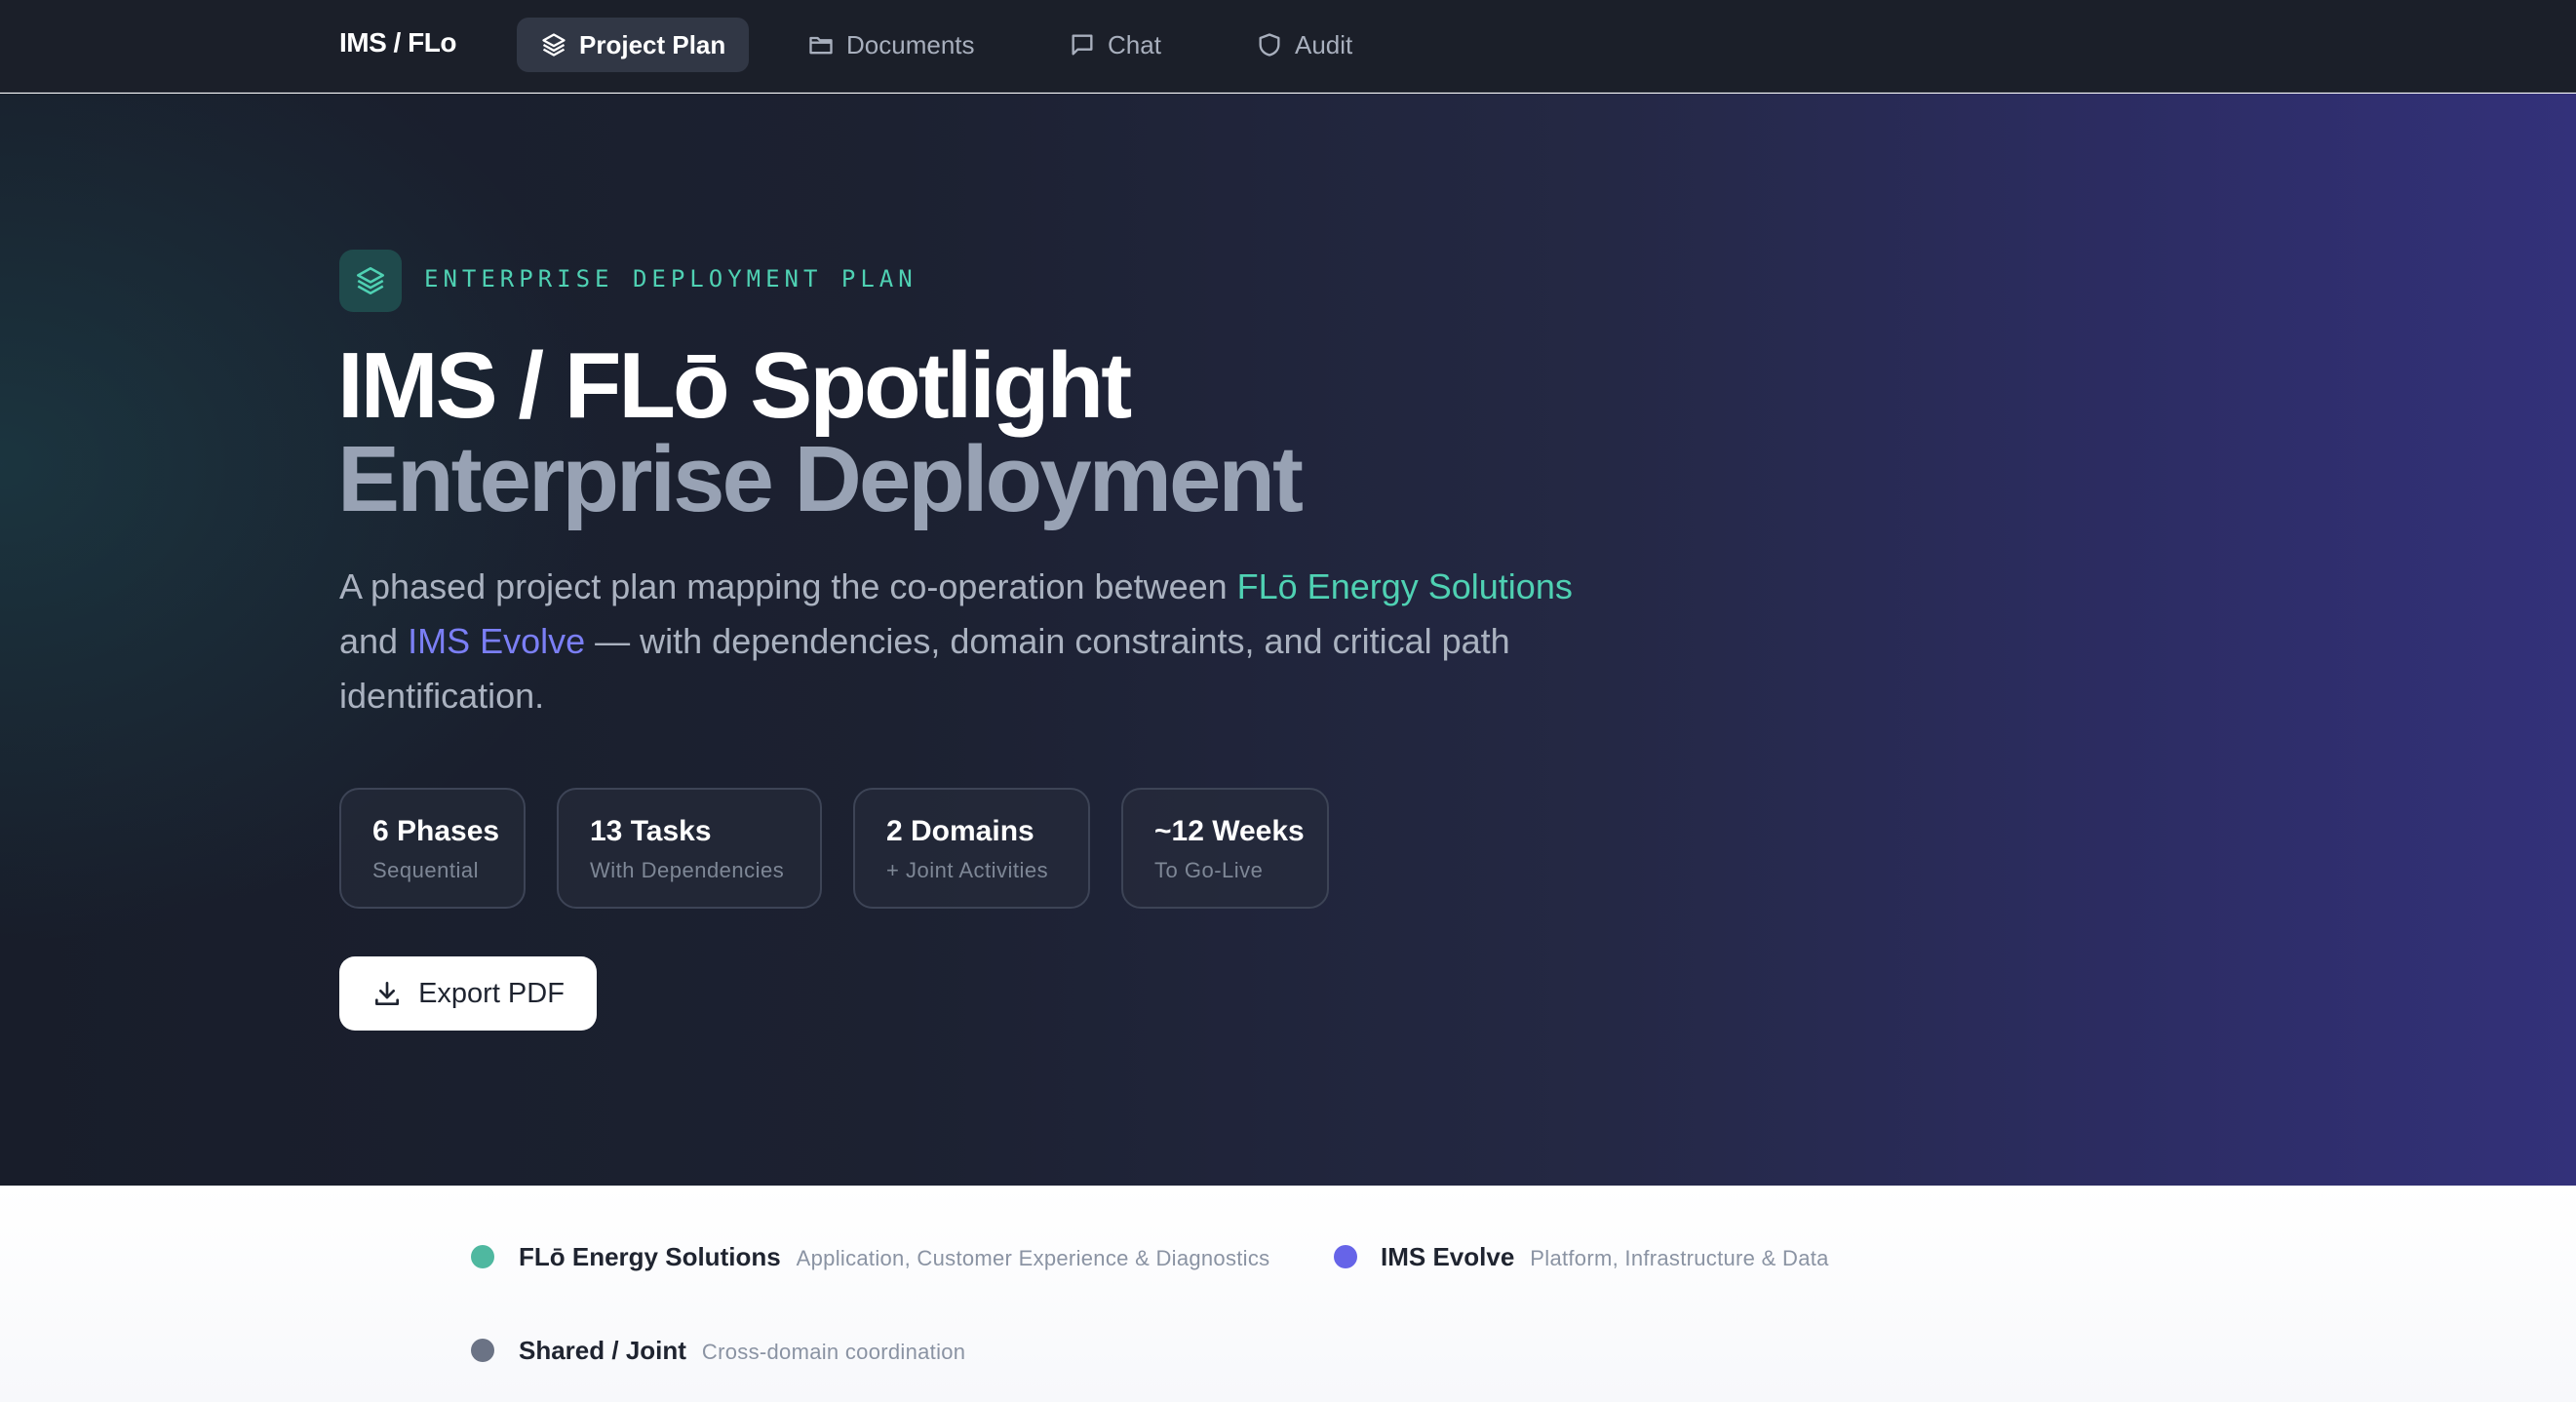 Image resolution: width=2576 pixels, height=1402 pixels. Describe the element at coordinates (1679, 1258) in the screenshot. I see `legend-description: Platform, Infrastructure & Data` at that location.